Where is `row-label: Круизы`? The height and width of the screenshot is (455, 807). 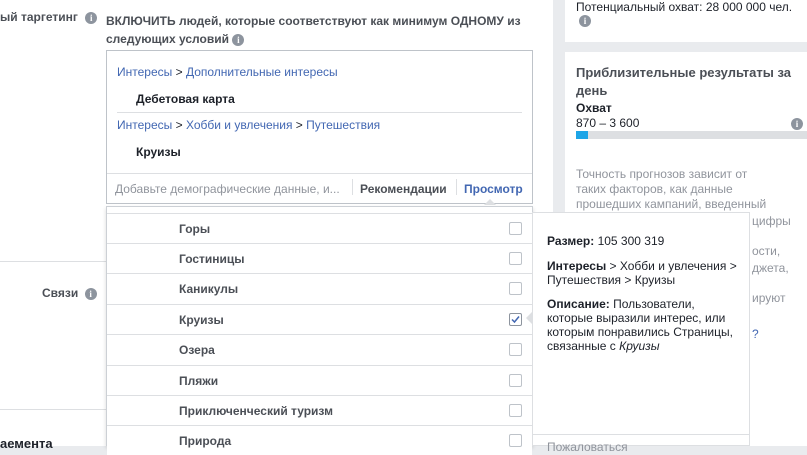 row-label: Круизы is located at coordinates (201, 320).